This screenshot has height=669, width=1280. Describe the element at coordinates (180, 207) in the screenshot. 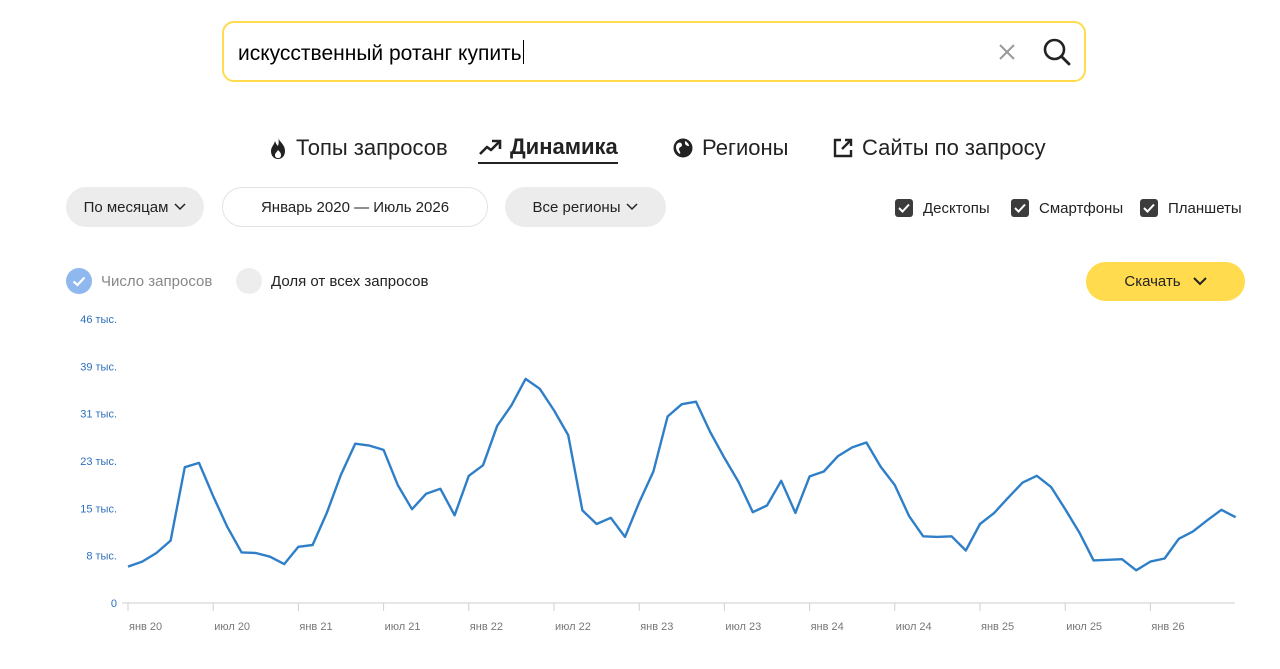

I see `chevron-down-icon` at that location.